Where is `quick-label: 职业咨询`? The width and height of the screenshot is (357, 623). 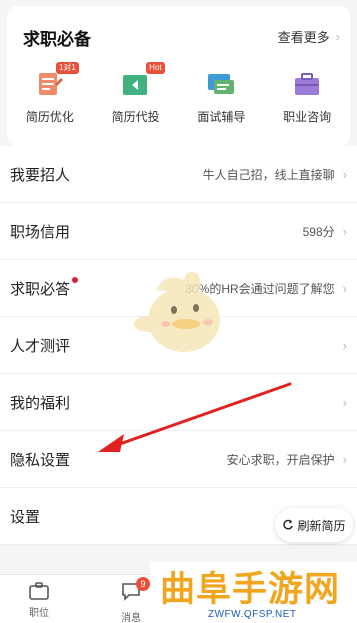 quick-label: 职业咨询 is located at coordinates (307, 117).